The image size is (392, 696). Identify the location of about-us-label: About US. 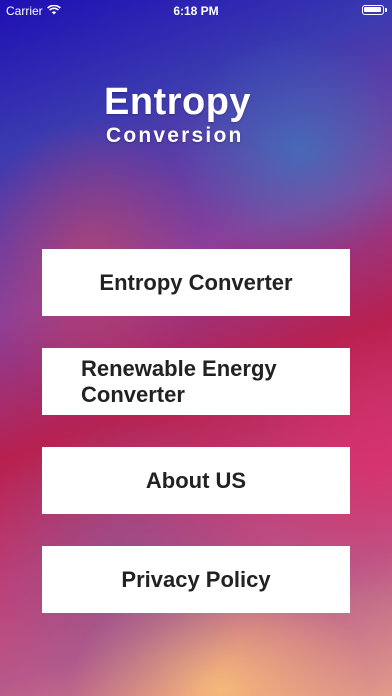
(196, 480).